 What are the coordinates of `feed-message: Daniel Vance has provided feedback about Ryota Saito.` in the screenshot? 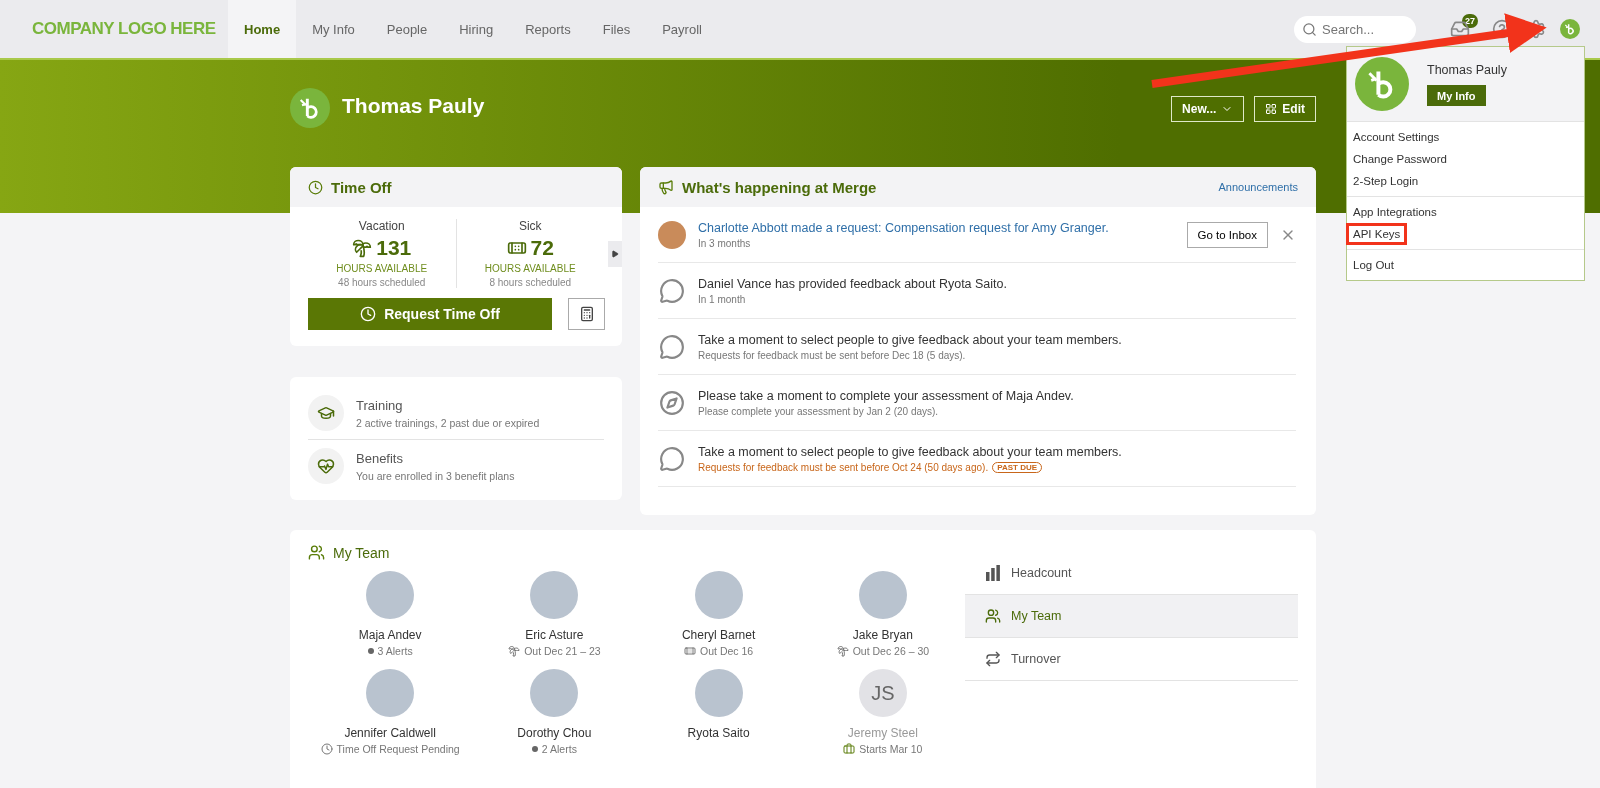 It's located at (853, 283).